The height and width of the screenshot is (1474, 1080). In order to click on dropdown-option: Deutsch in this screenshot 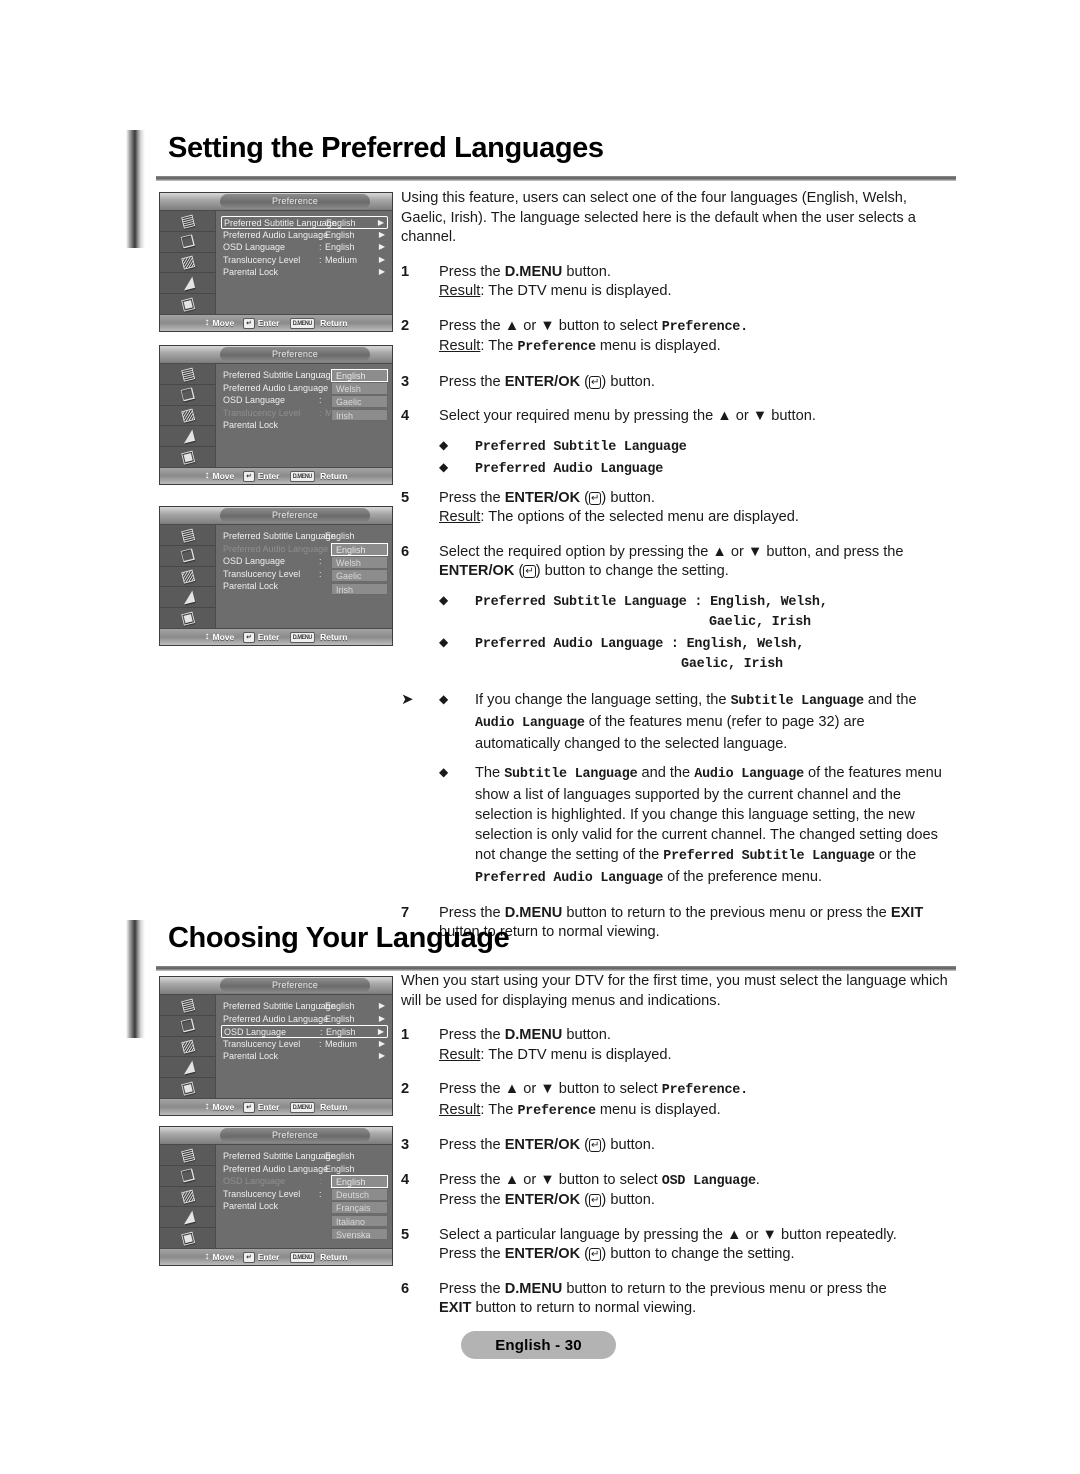, I will do `click(359, 1194)`.